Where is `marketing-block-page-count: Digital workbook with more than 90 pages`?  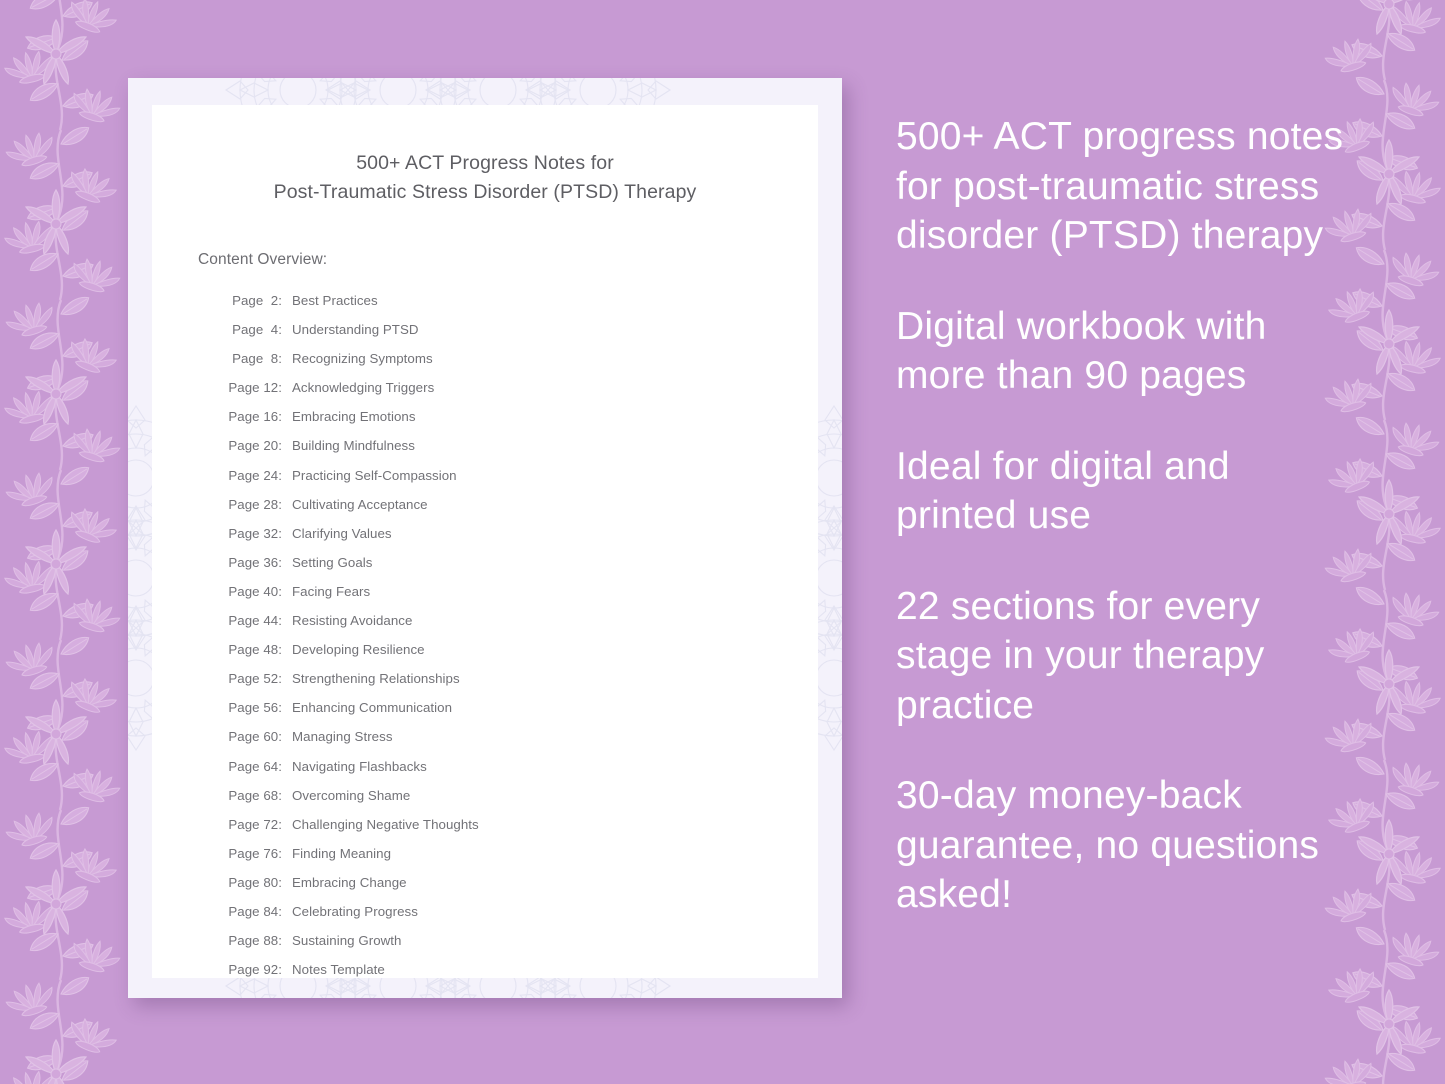 marketing-block-page-count: Digital workbook with more than 90 pages is located at coordinates (1081, 351).